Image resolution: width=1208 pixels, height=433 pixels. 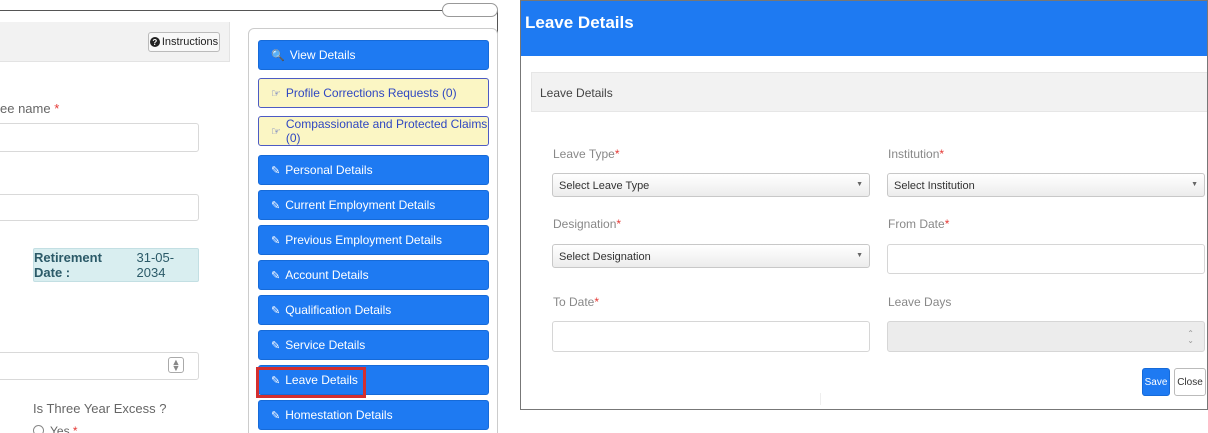 I want to click on save-button: Save, so click(x=1156, y=382).